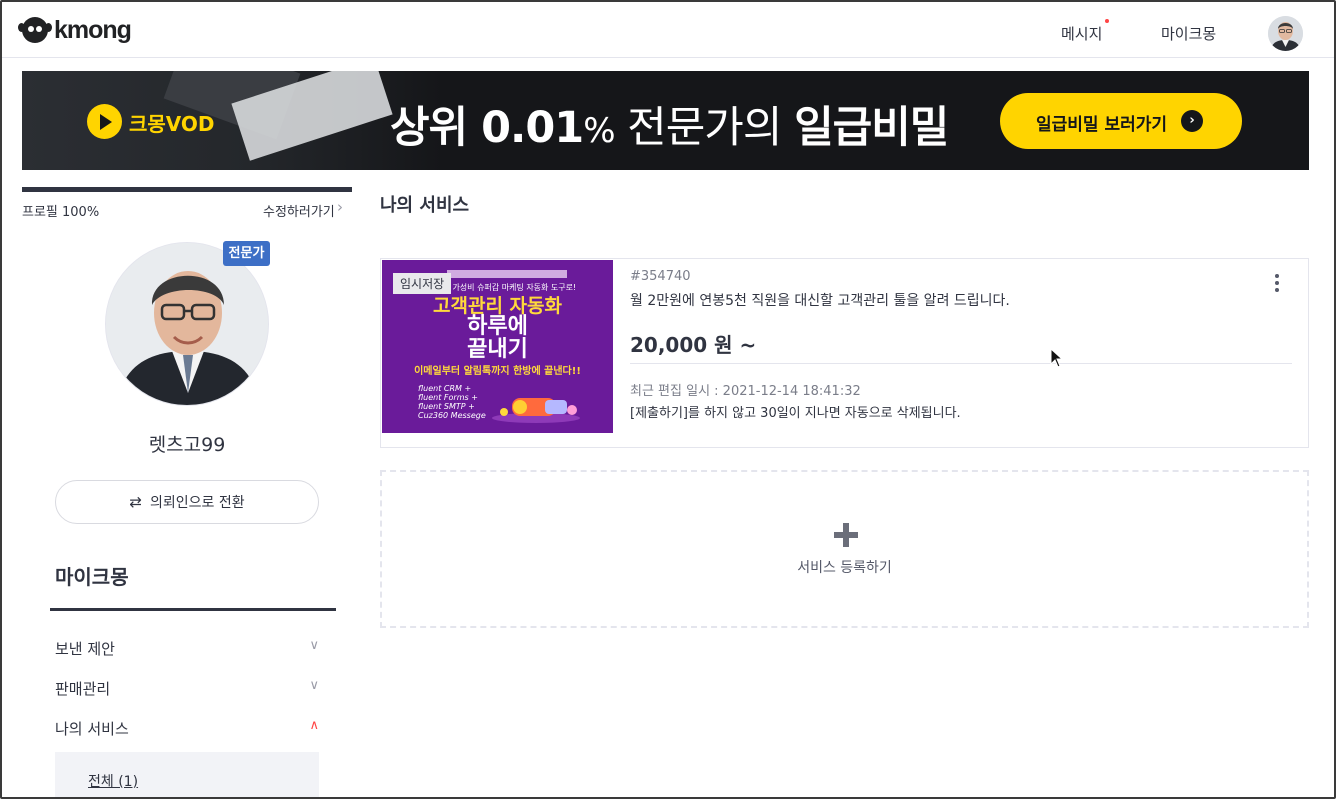  I want to click on menu-item-label: 나의 서비스, so click(92, 729).